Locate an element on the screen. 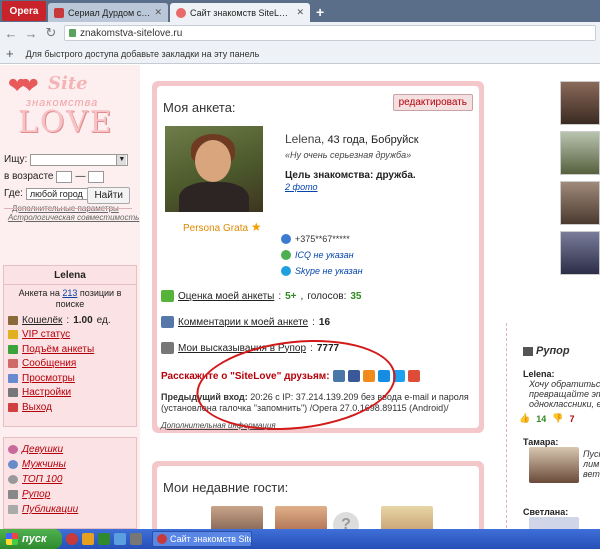  nav-top100: ТОП 100 is located at coordinates (70, 479).